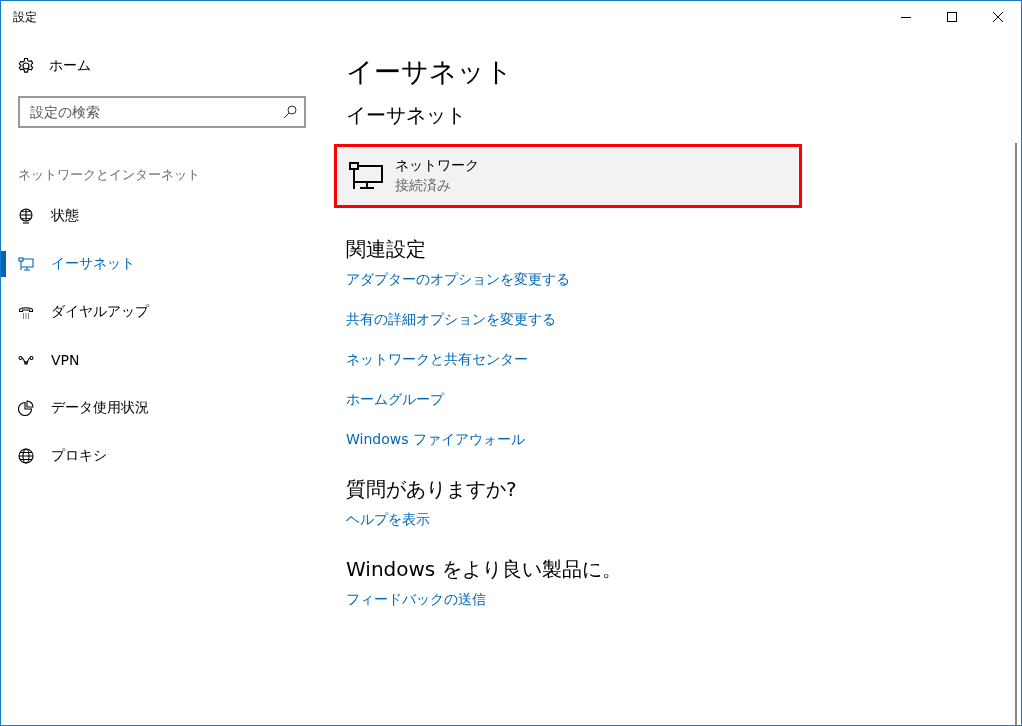  Describe the element at coordinates (26, 66) in the screenshot. I see `settings-icon` at that location.